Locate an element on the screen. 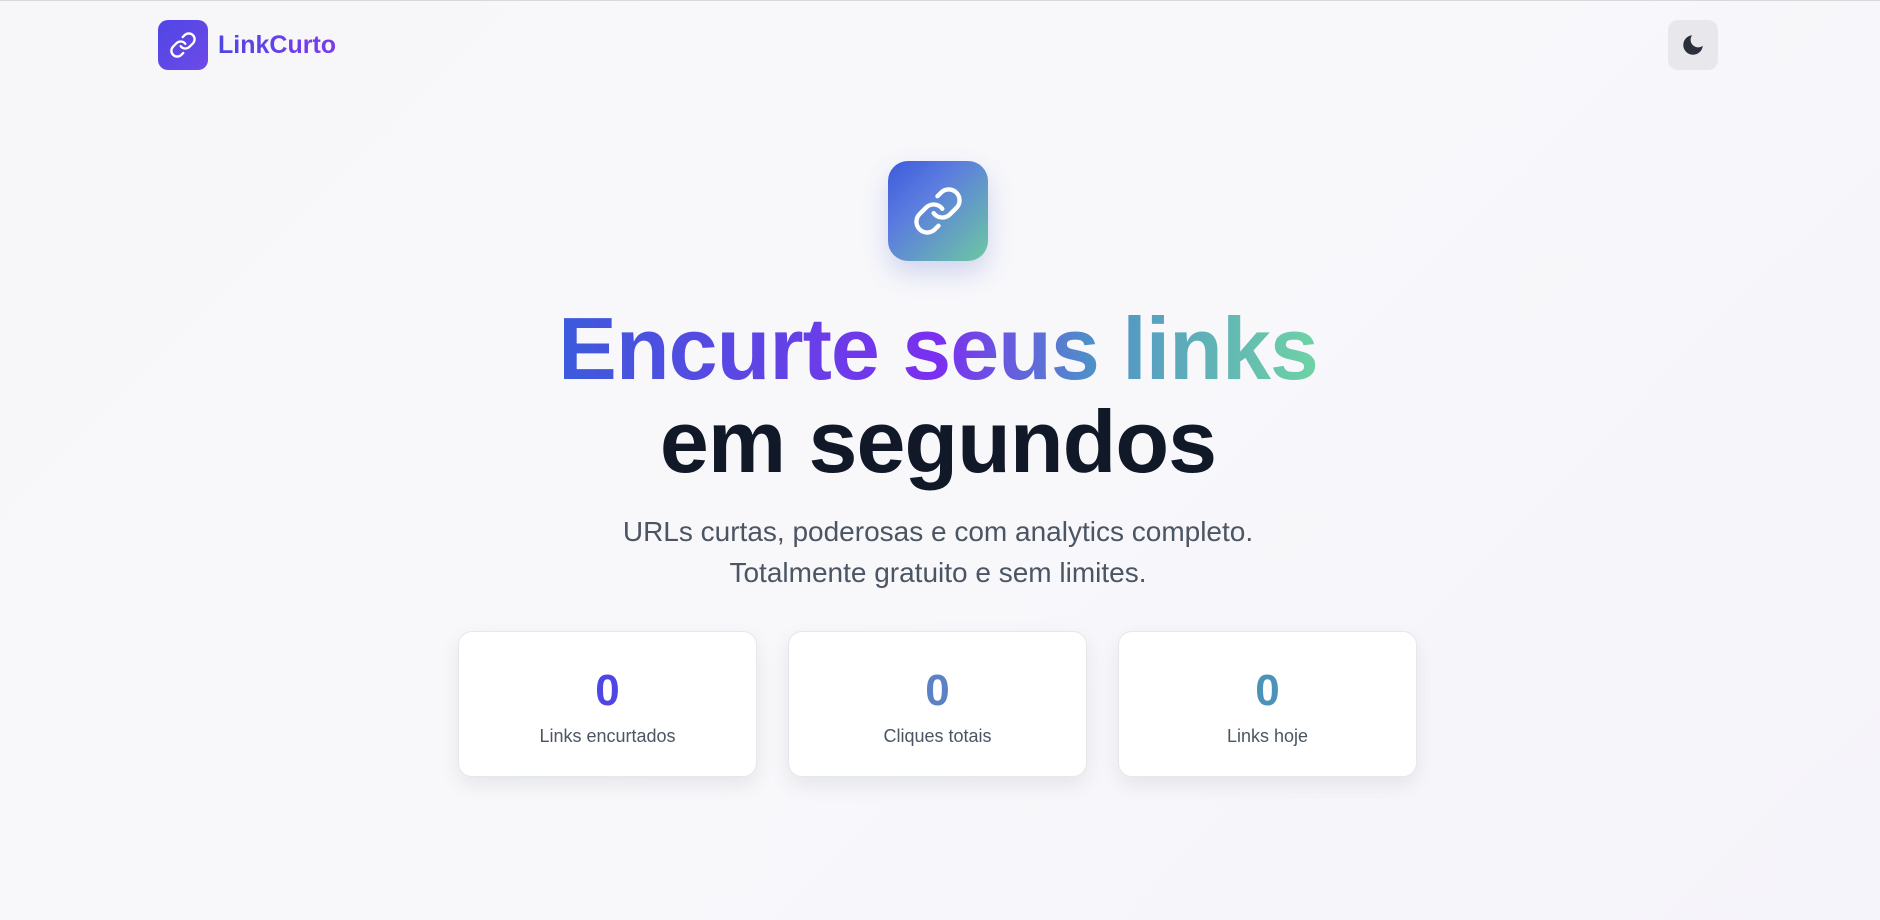 This screenshot has width=1880, height=920. subtitle-line-2: Totalmente gratuito e sem limites. is located at coordinates (938, 572).